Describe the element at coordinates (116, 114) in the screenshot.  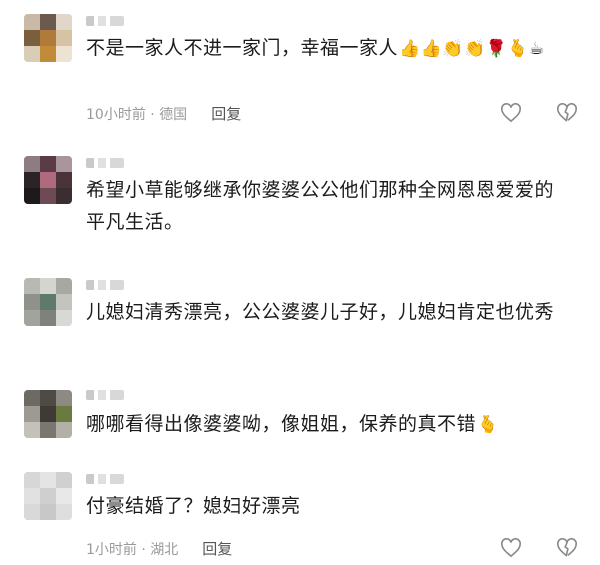
I see `comment-time: 10小时前` at that location.